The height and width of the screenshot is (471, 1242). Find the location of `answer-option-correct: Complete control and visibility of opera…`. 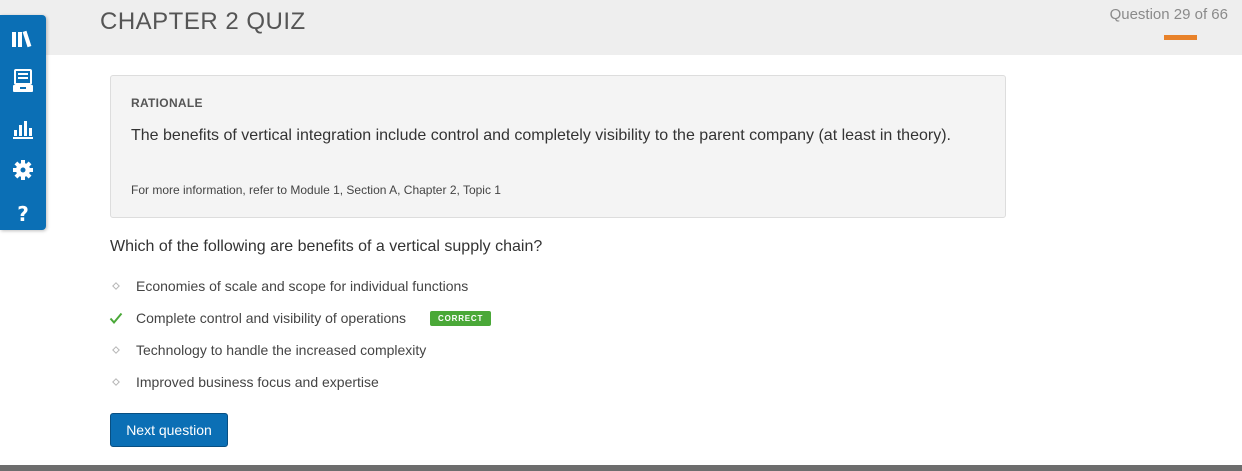

answer-option-correct: Complete control and visibility of opera… is located at coordinates (300, 318).